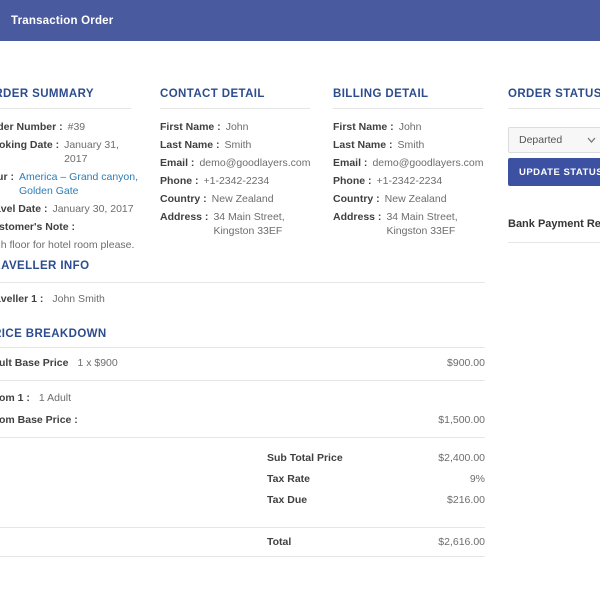 This screenshot has height=600, width=600. I want to click on sub-total-row: Sub Total Price $2,400.00, so click(376, 458).